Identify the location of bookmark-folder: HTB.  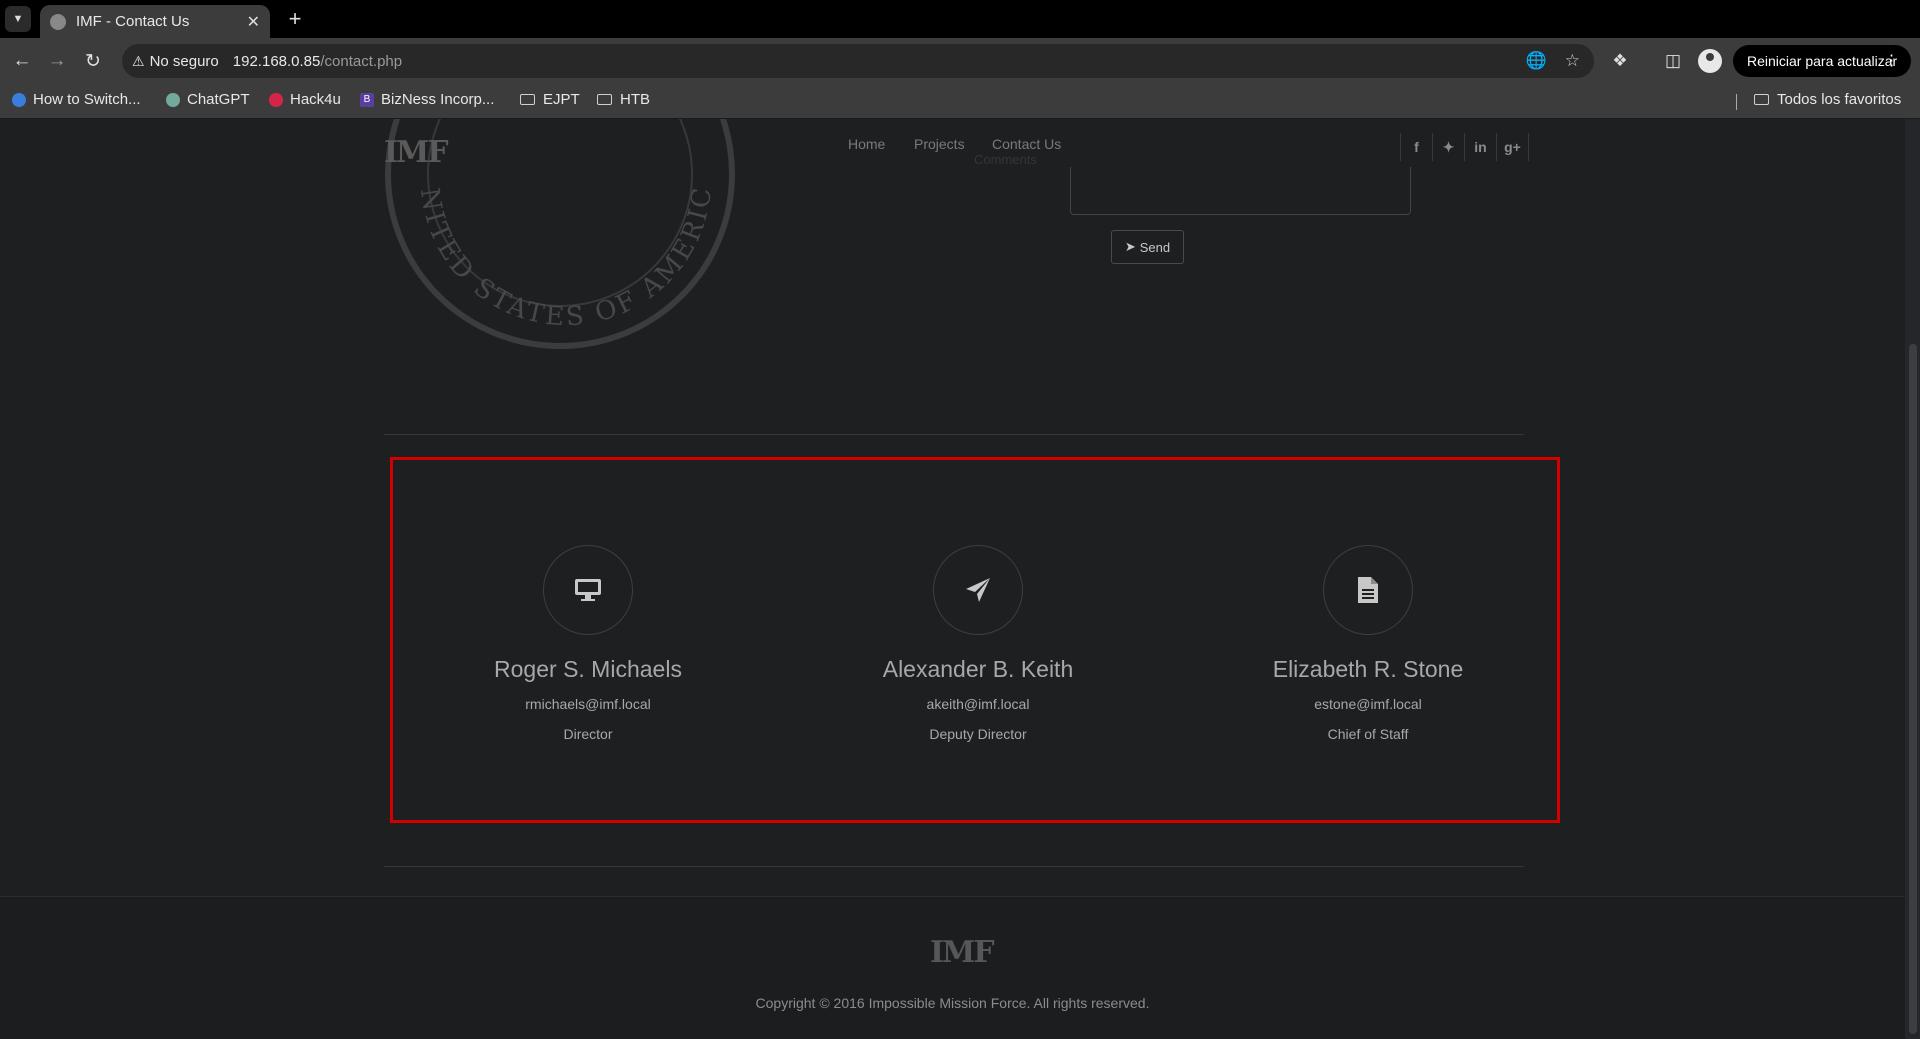
(623, 99).